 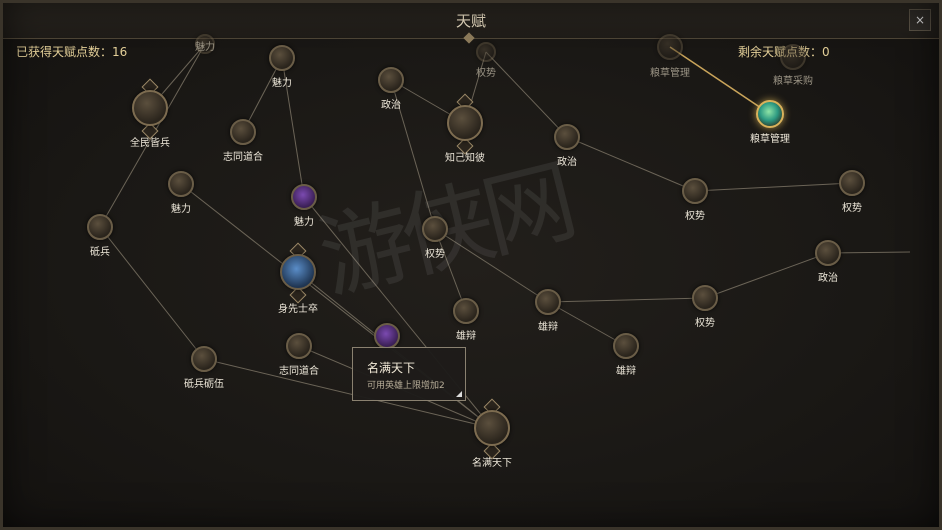 I want to click on tooltip-description: 可用英雄上限增加2, so click(x=406, y=386).